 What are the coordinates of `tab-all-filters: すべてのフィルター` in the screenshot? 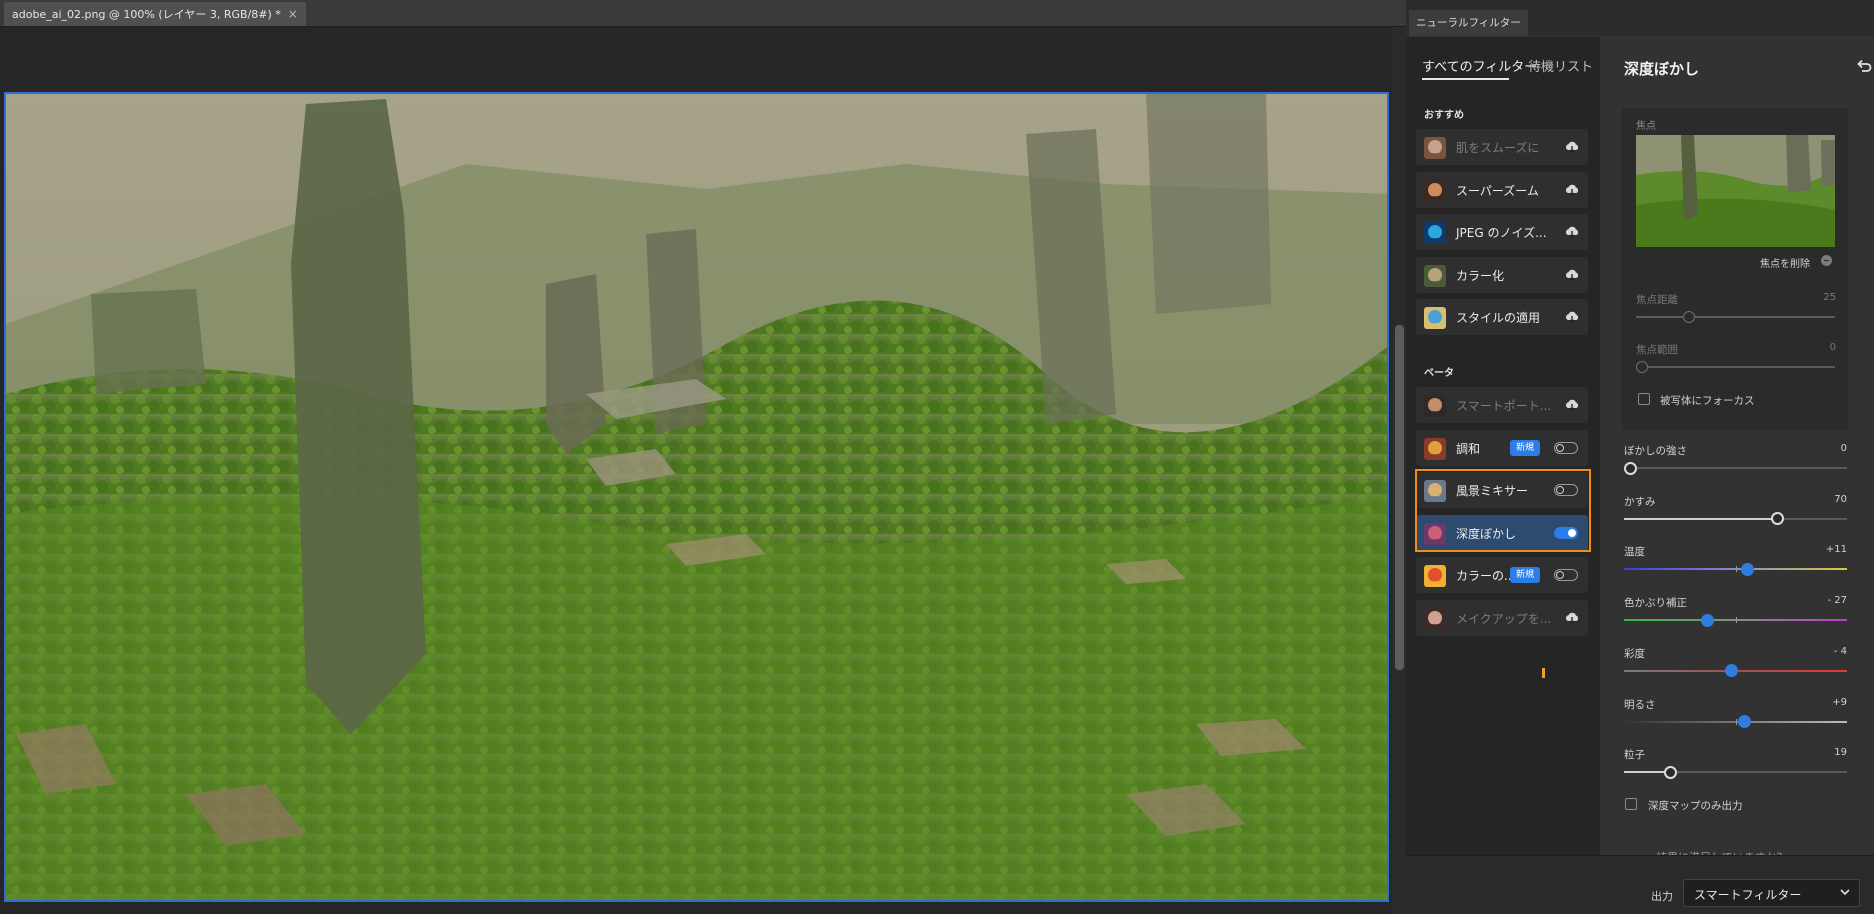 It's located at (1479, 65).